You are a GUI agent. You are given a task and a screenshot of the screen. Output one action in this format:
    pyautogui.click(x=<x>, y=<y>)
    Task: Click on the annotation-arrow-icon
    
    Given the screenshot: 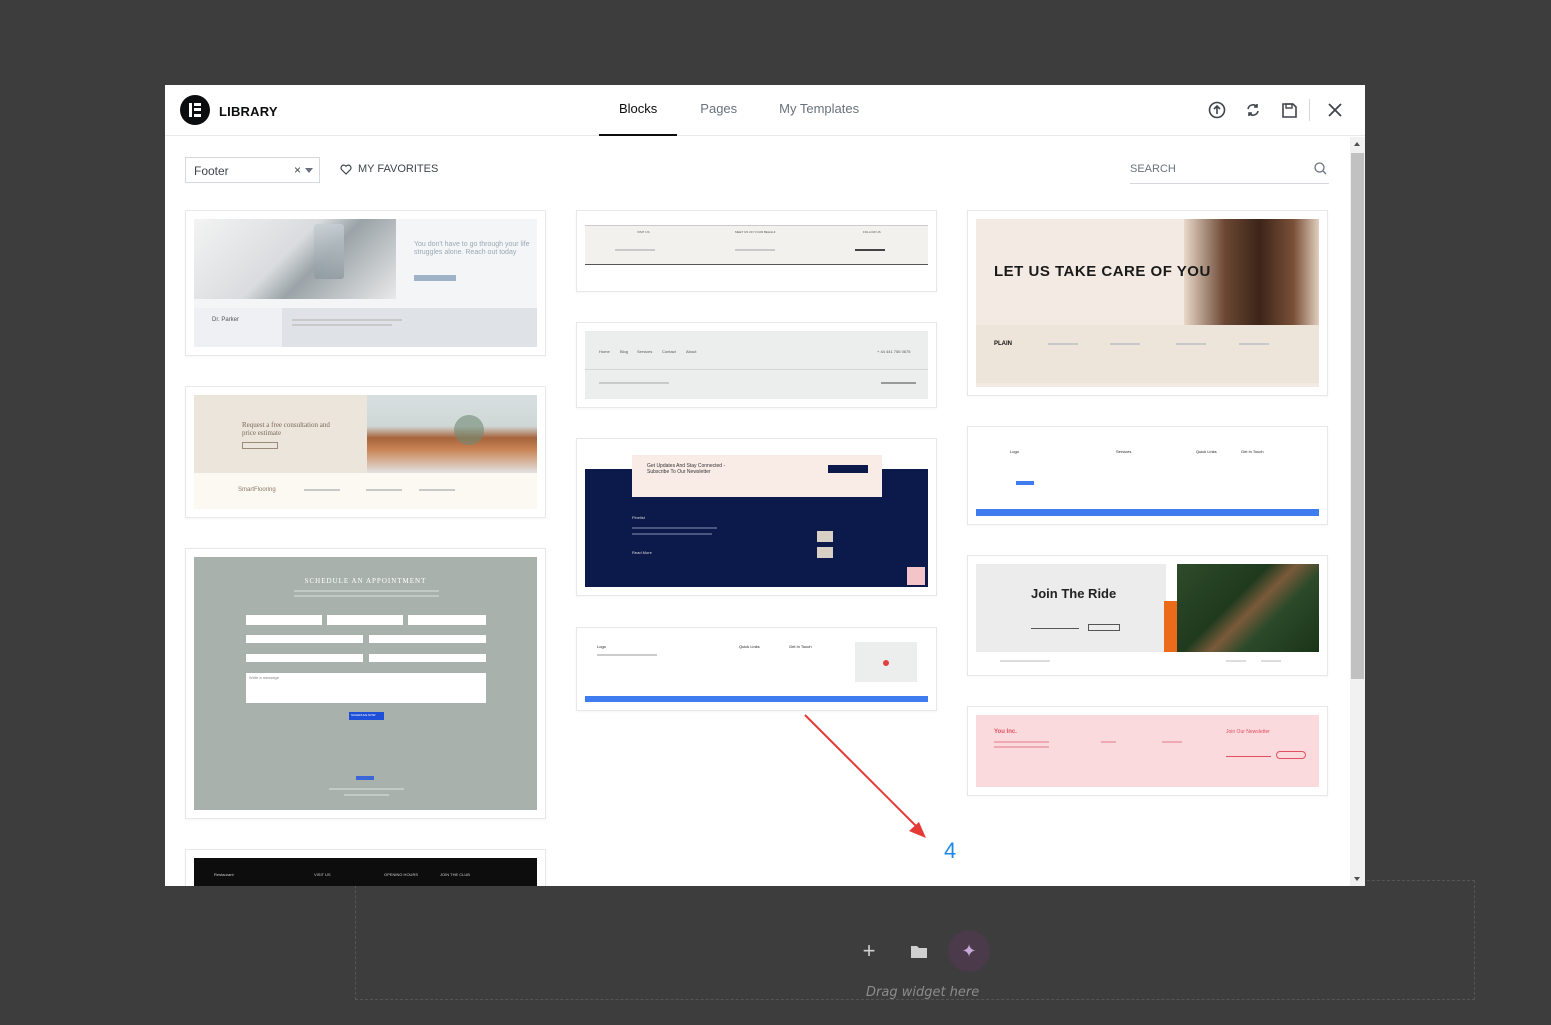 What is the action you would take?
    pyautogui.click(x=865, y=776)
    